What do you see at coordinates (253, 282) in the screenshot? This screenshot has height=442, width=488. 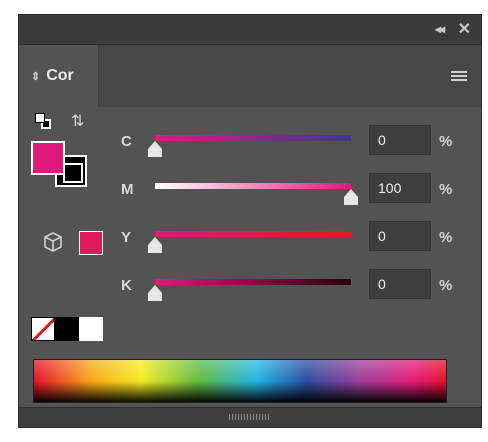 I see `slider-track-k` at bounding box center [253, 282].